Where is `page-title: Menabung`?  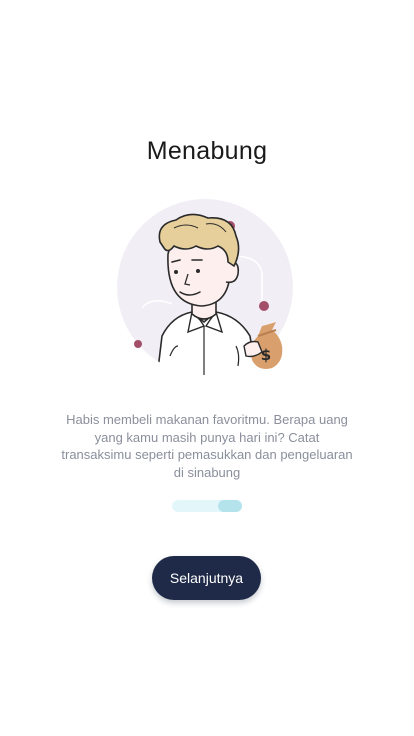
page-title: Menabung is located at coordinates (207, 151).